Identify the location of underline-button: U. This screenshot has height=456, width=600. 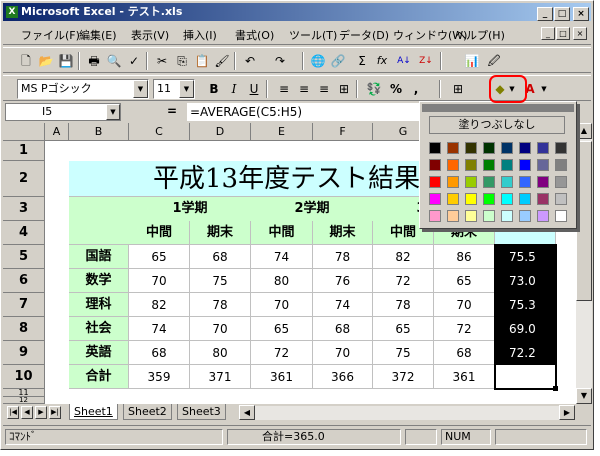
(254, 89).